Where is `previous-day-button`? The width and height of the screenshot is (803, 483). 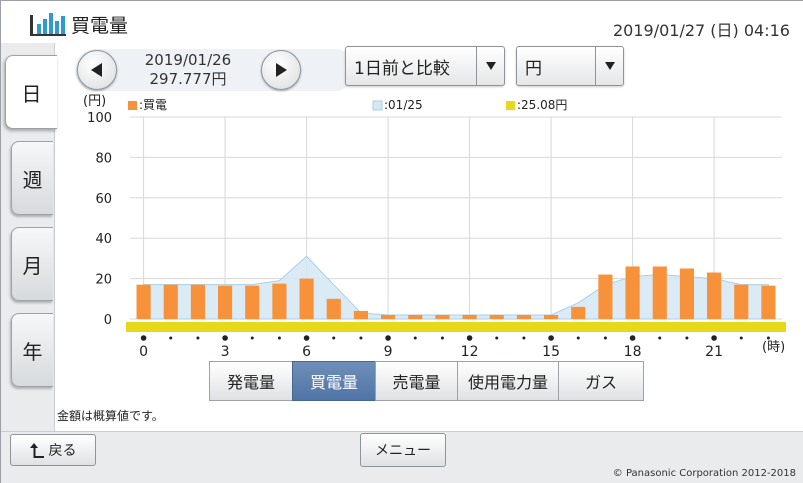
previous-day-button is located at coordinates (97, 70).